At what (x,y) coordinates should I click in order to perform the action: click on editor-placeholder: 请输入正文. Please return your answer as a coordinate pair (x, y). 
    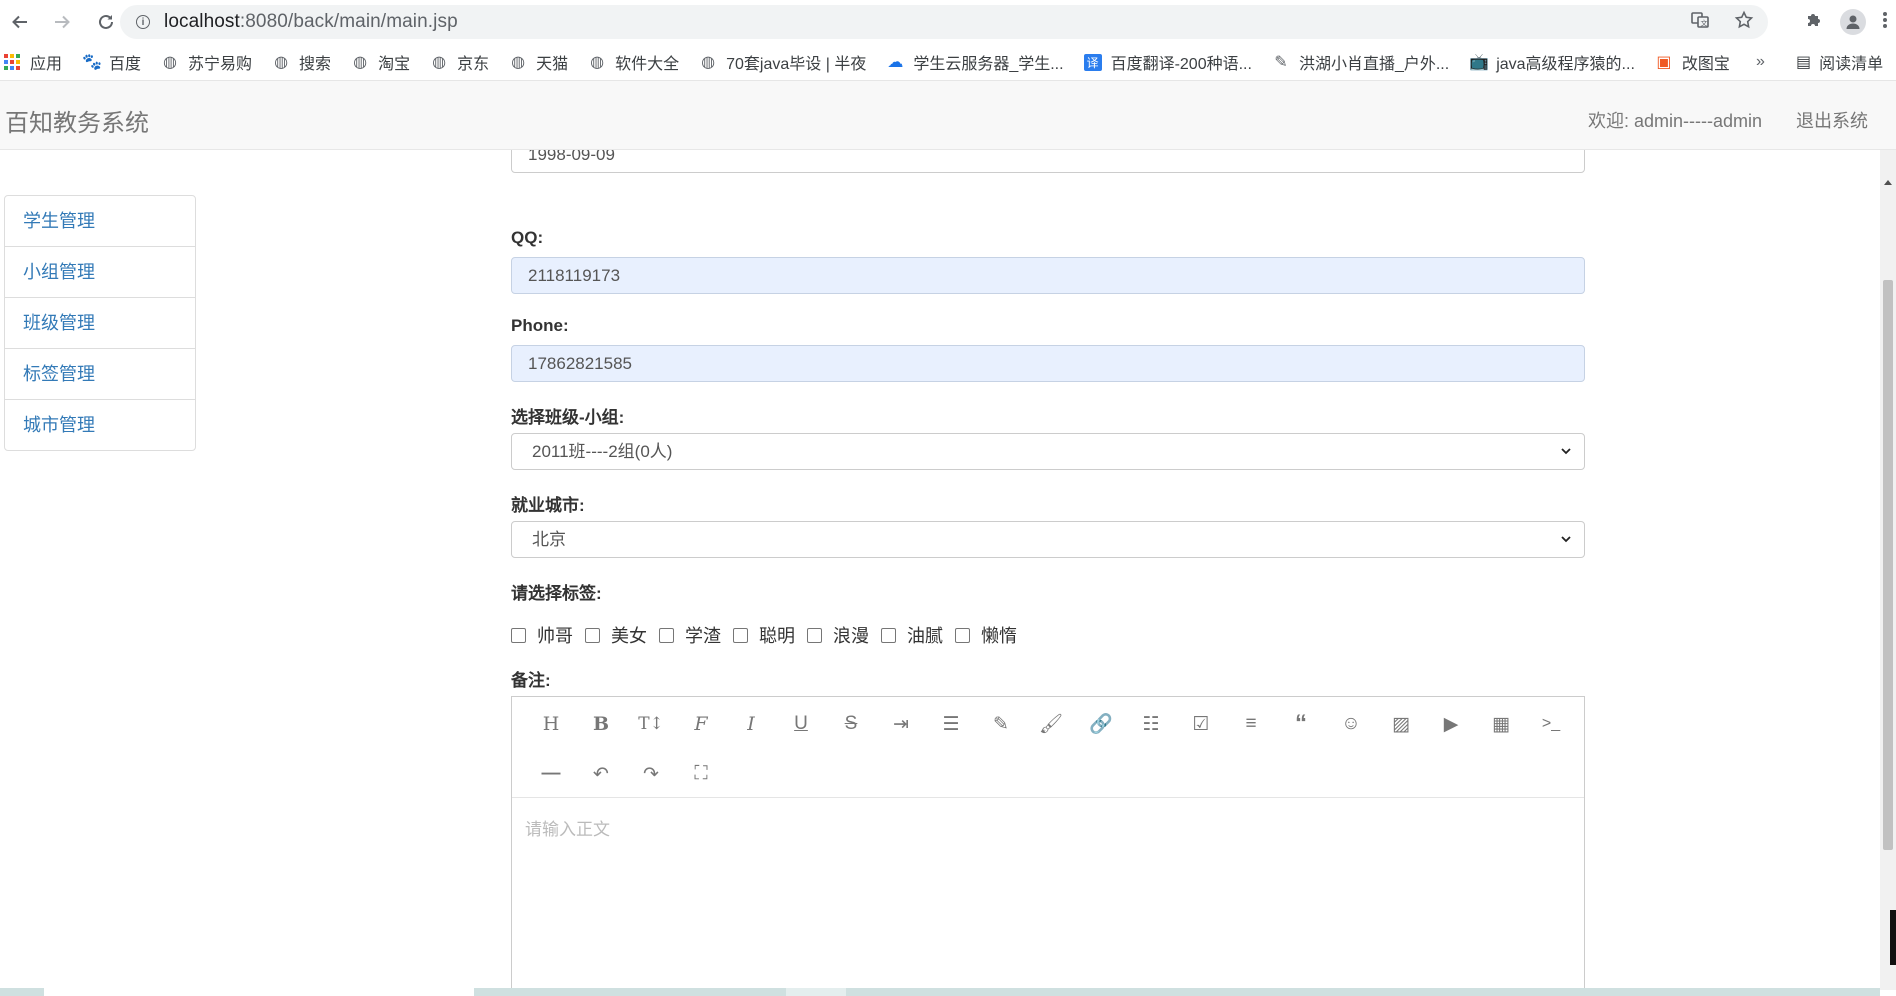
    Looking at the image, I should click on (567, 827).